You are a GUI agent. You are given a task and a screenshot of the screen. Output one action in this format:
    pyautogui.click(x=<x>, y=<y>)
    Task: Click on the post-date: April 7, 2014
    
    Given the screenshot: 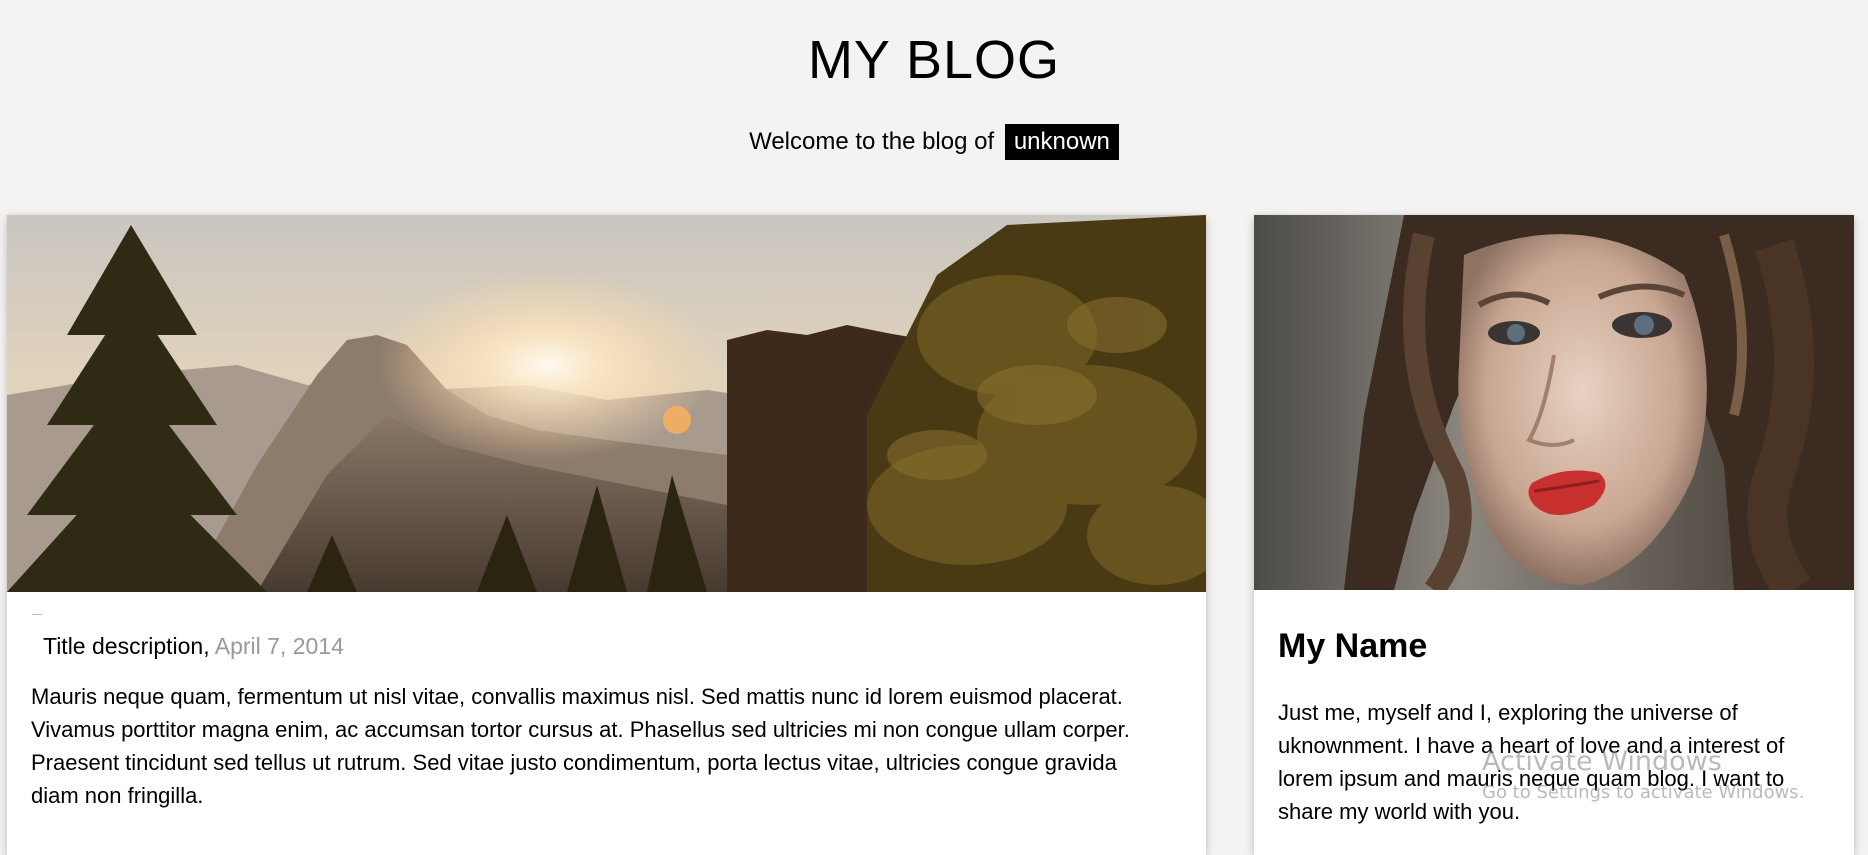 What is the action you would take?
    pyautogui.click(x=279, y=646)
    